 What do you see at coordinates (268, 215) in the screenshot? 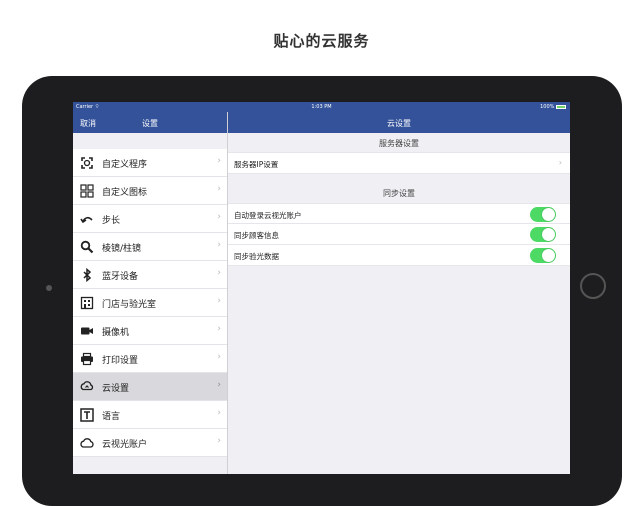
I see `auto-login-label: 自动登录云视光账户` at bounding box center [268, 215].